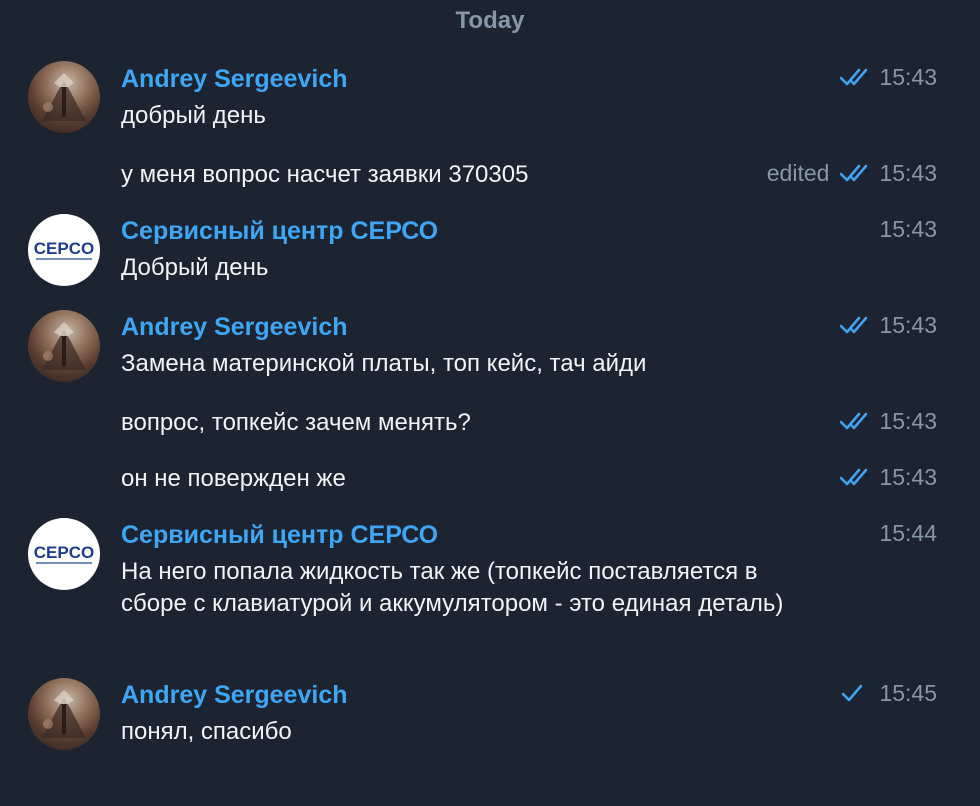  I want to click on message-text: Добрый день, so click(195, 267).